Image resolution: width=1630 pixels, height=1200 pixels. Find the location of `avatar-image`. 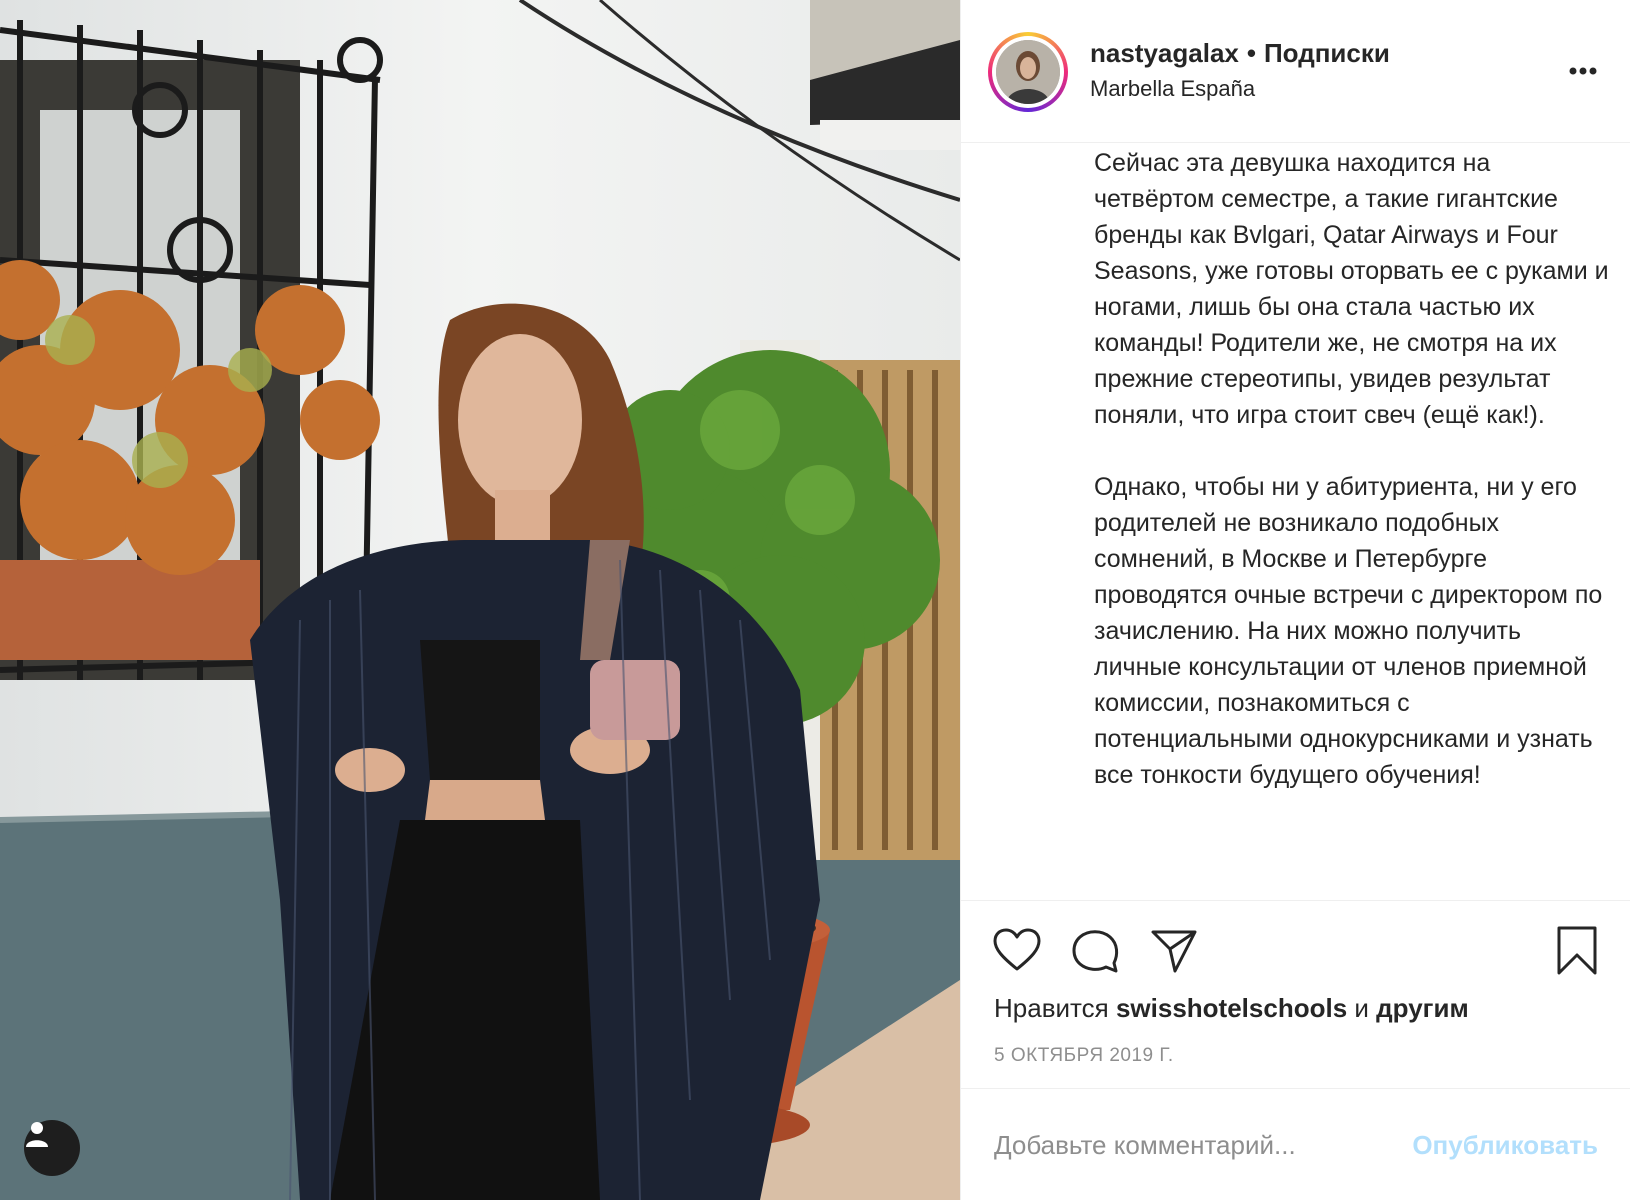

avatar-image is located at coordinates (1028, 72).